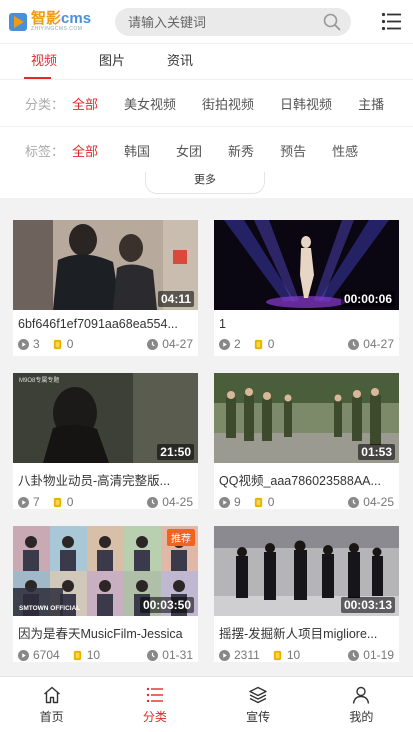  I want to click on video-date: 01-19, so click(378, 655).